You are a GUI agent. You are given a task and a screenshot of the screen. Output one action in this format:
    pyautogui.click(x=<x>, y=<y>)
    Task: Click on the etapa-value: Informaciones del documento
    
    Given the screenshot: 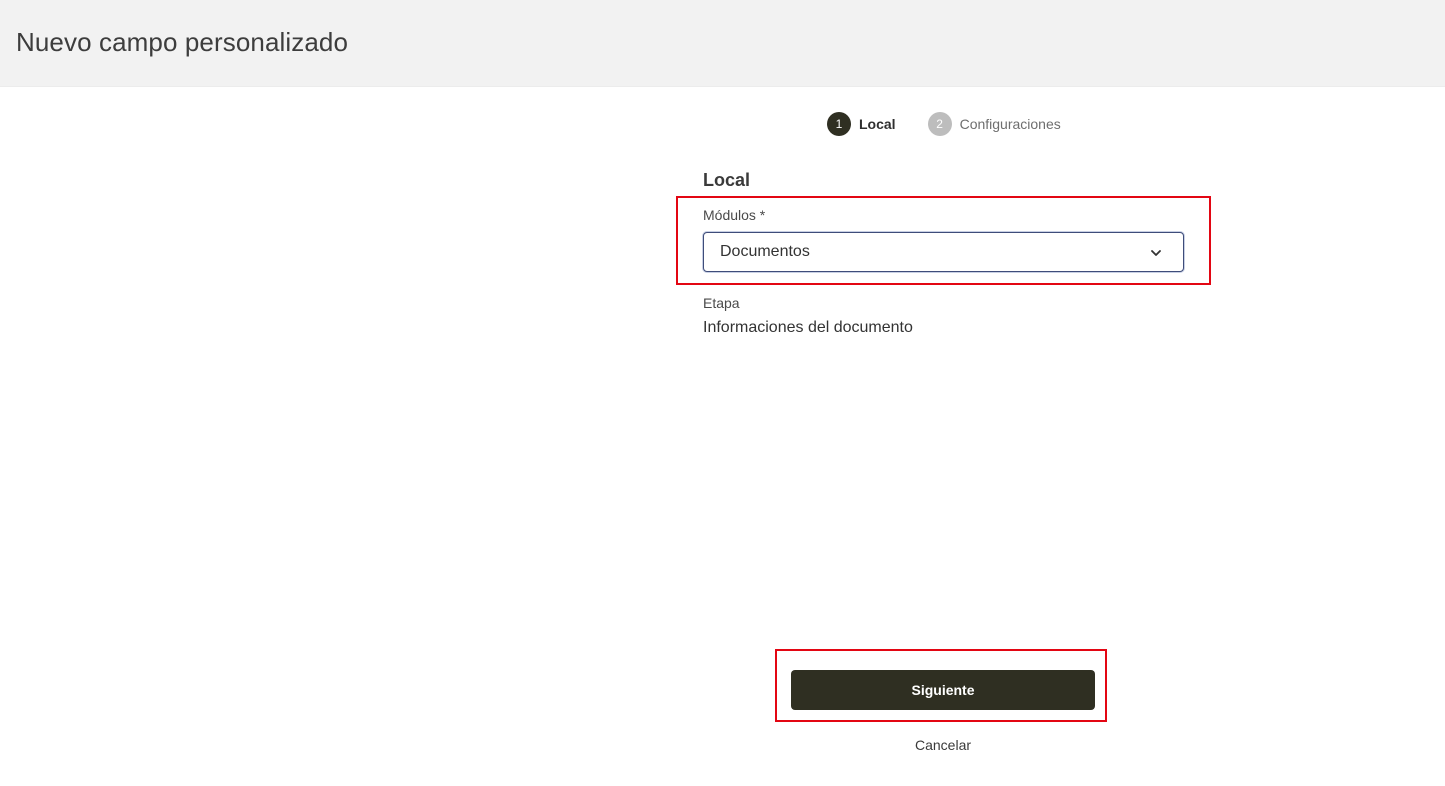 What is the action you would take?
    pyautogui.click(x=808, y=327)
    